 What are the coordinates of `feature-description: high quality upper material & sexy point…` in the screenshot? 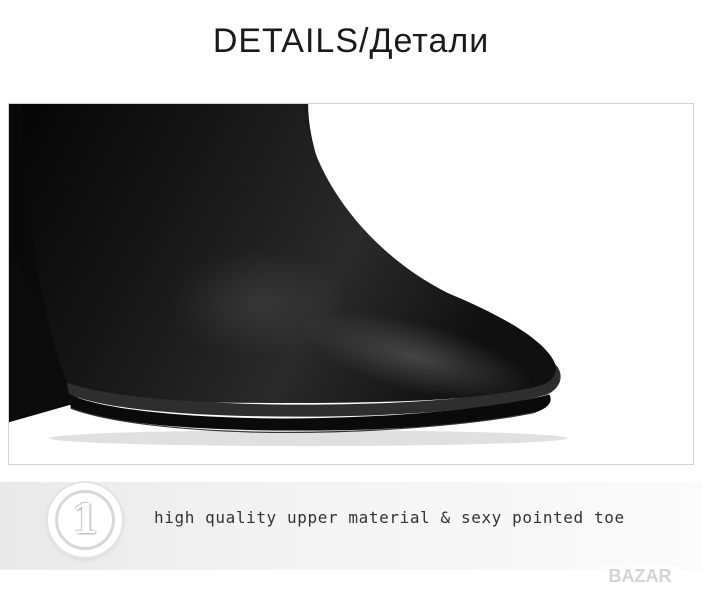 It's located at (389, 517).